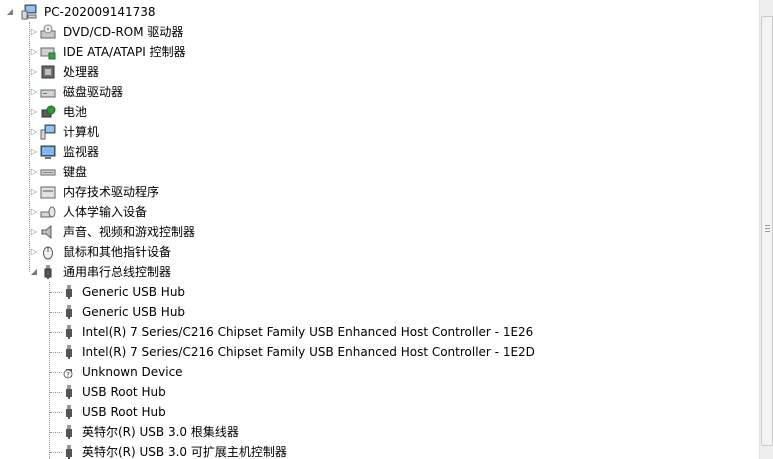 This screenshot has height=459, width=773. I want to click on computer-name: PC-202009141738, so click(100, 12).